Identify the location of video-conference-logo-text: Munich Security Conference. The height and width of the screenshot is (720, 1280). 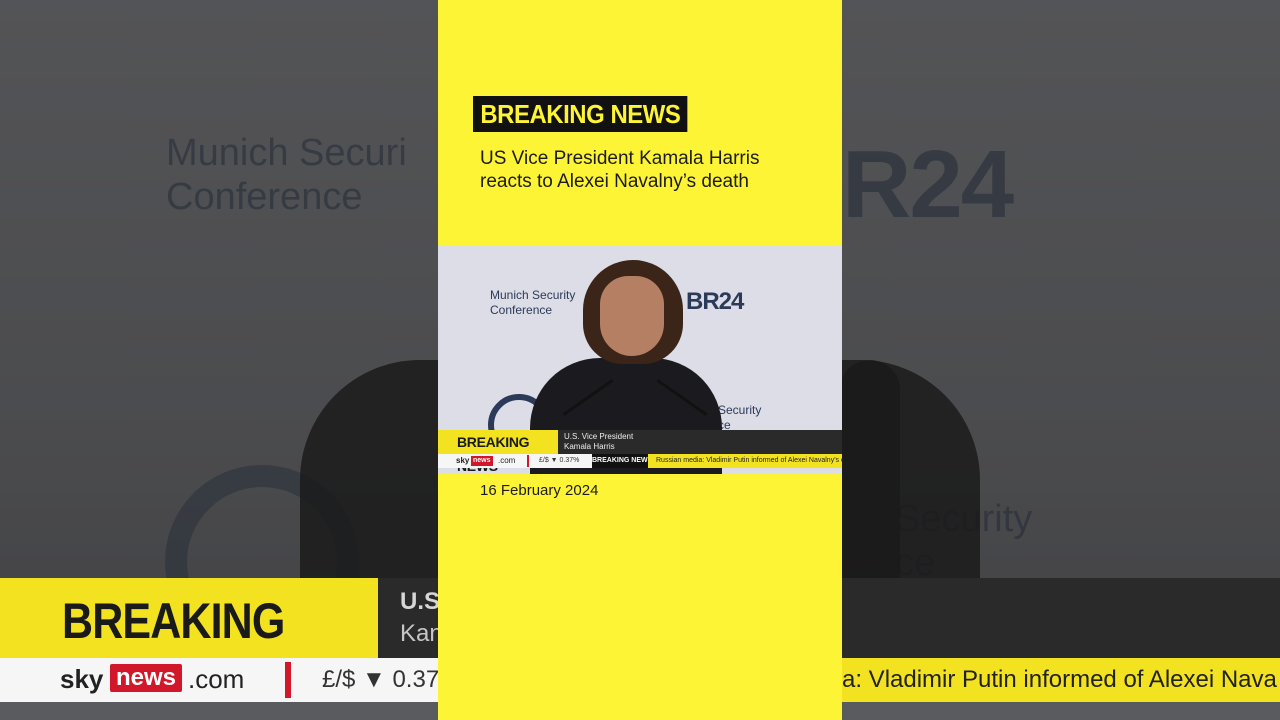
(532, 303).